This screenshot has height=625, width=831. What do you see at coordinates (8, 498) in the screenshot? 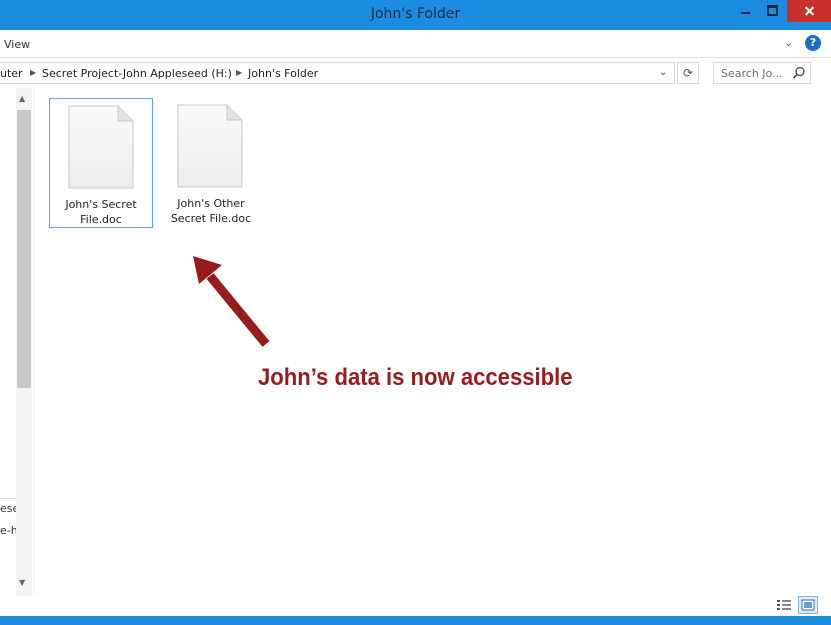
I see `nav-divider` at bounding box center [8, 498].